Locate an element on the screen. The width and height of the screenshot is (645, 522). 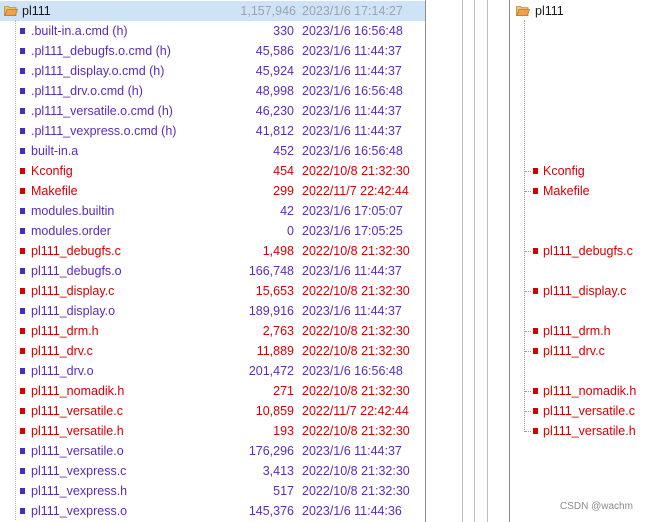
file-size: 299 is located at coordinates (283, 191).